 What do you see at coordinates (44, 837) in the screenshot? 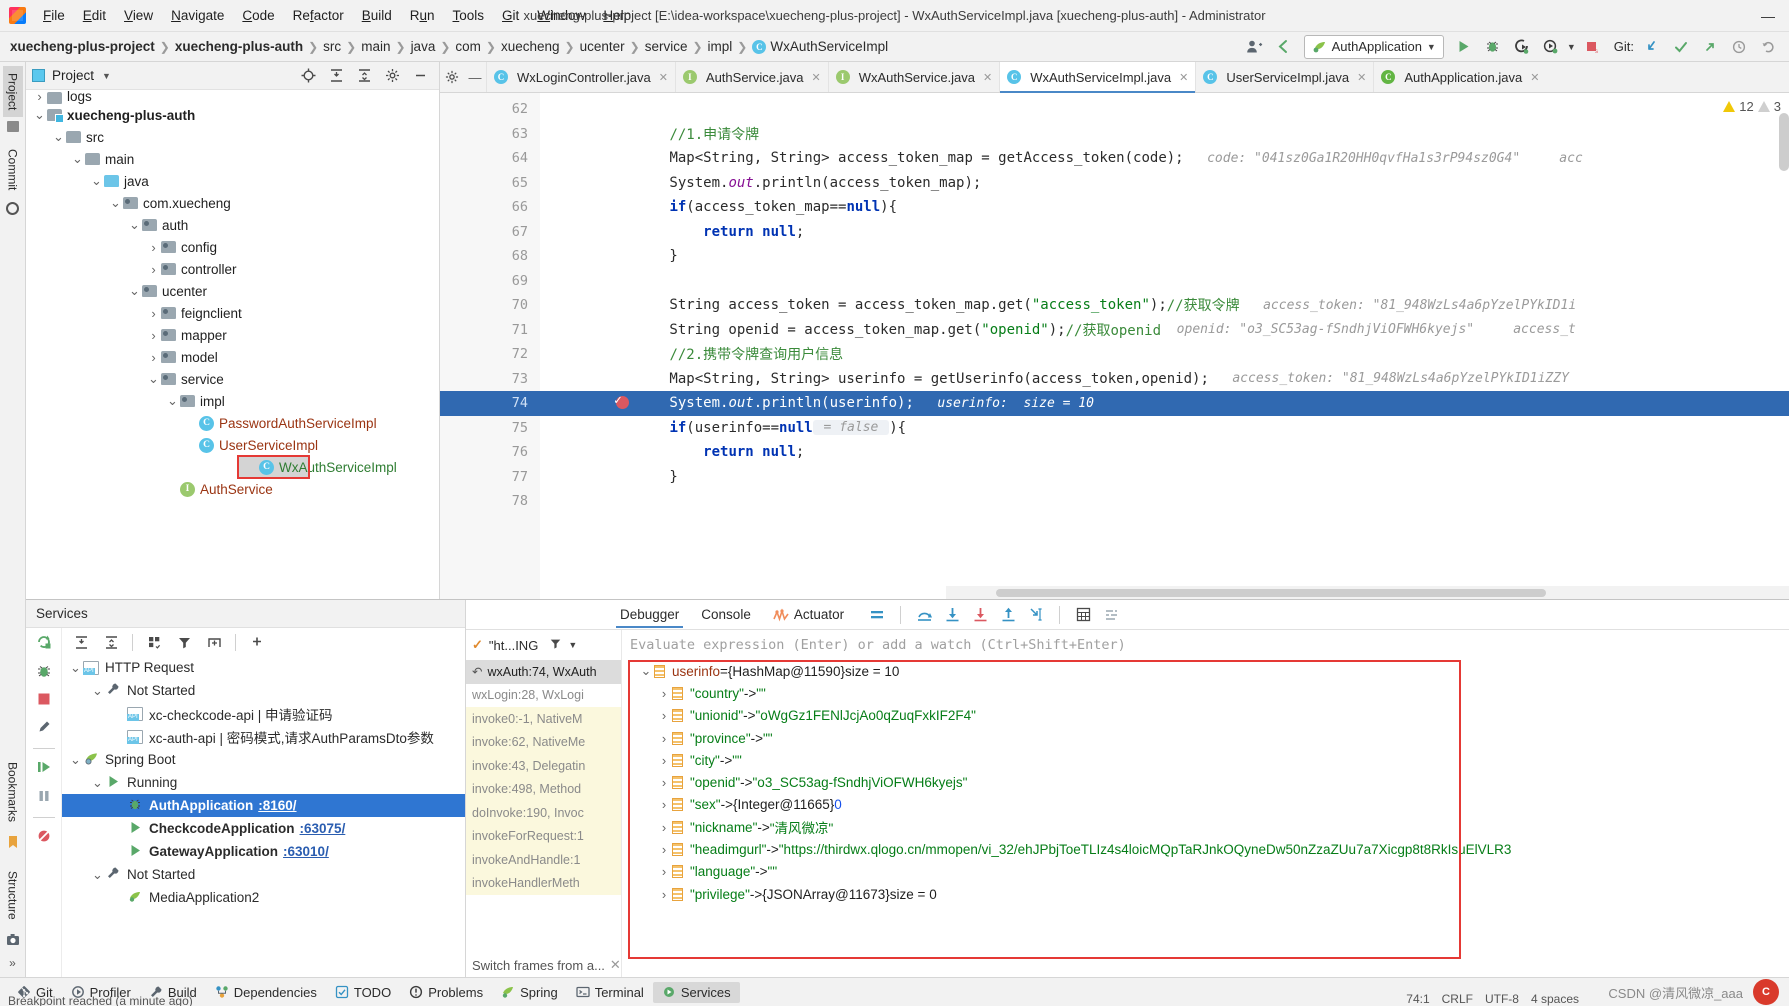
I see `mute-breakpoints-icon` at bounding box center [44, 837].